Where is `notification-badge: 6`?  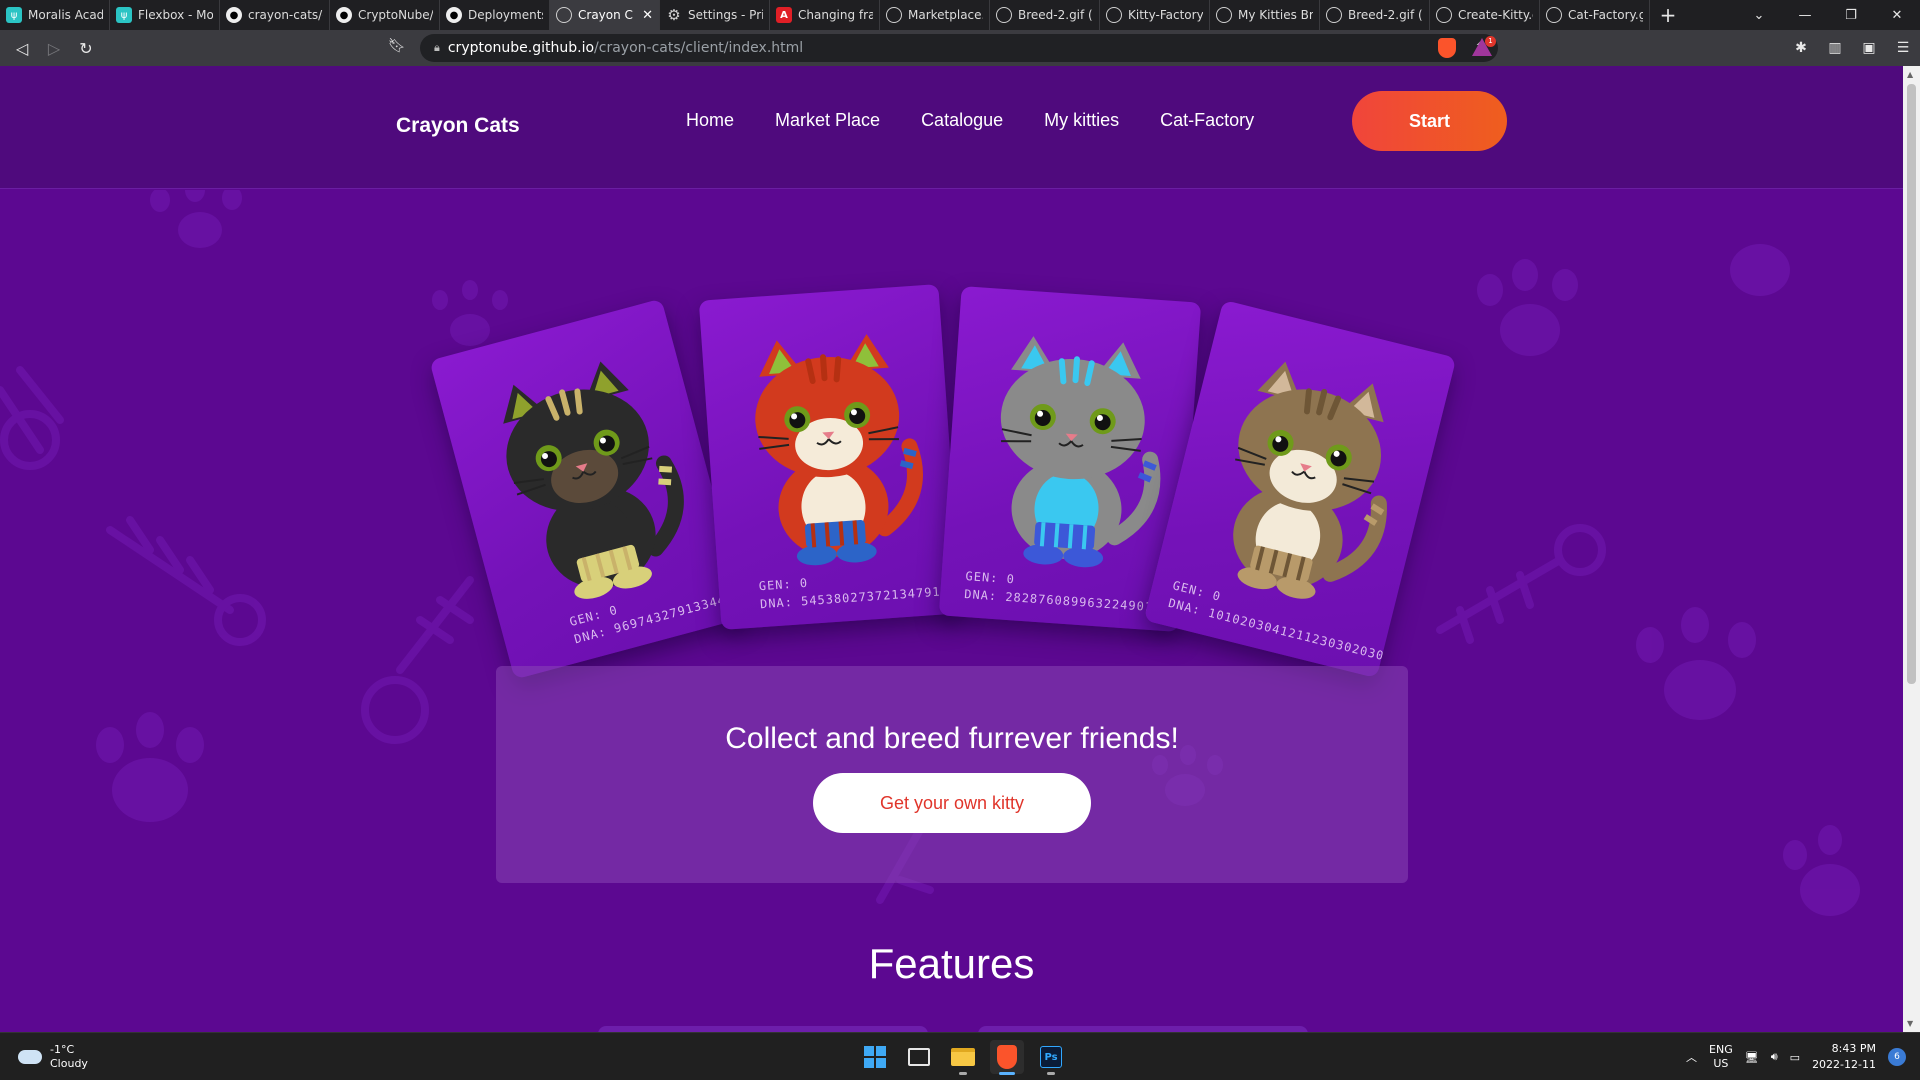
notification-badge: 6 is located at coordinates (1897, 1057).